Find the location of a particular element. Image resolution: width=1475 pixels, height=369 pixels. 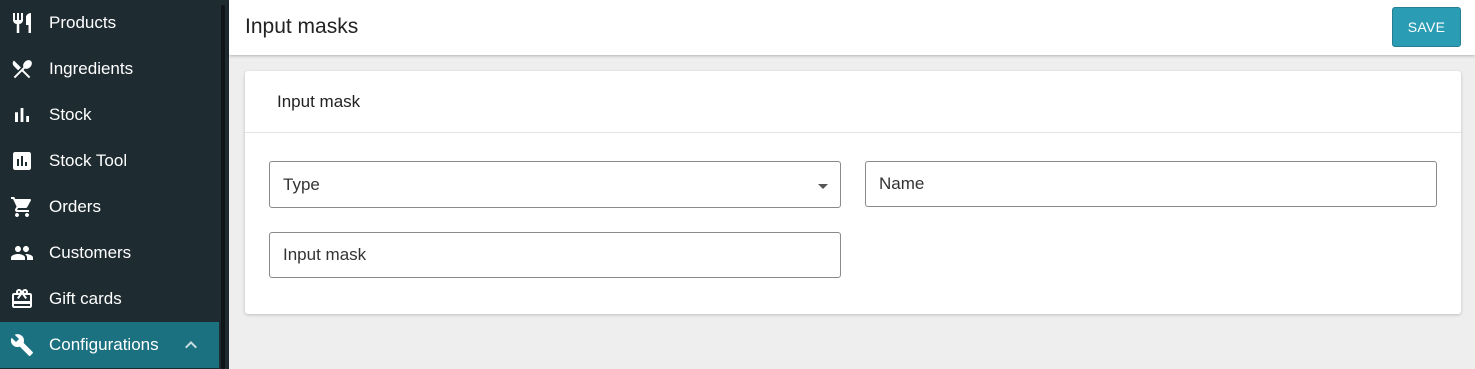

type-select: Type is located at coordinates (555, 184).